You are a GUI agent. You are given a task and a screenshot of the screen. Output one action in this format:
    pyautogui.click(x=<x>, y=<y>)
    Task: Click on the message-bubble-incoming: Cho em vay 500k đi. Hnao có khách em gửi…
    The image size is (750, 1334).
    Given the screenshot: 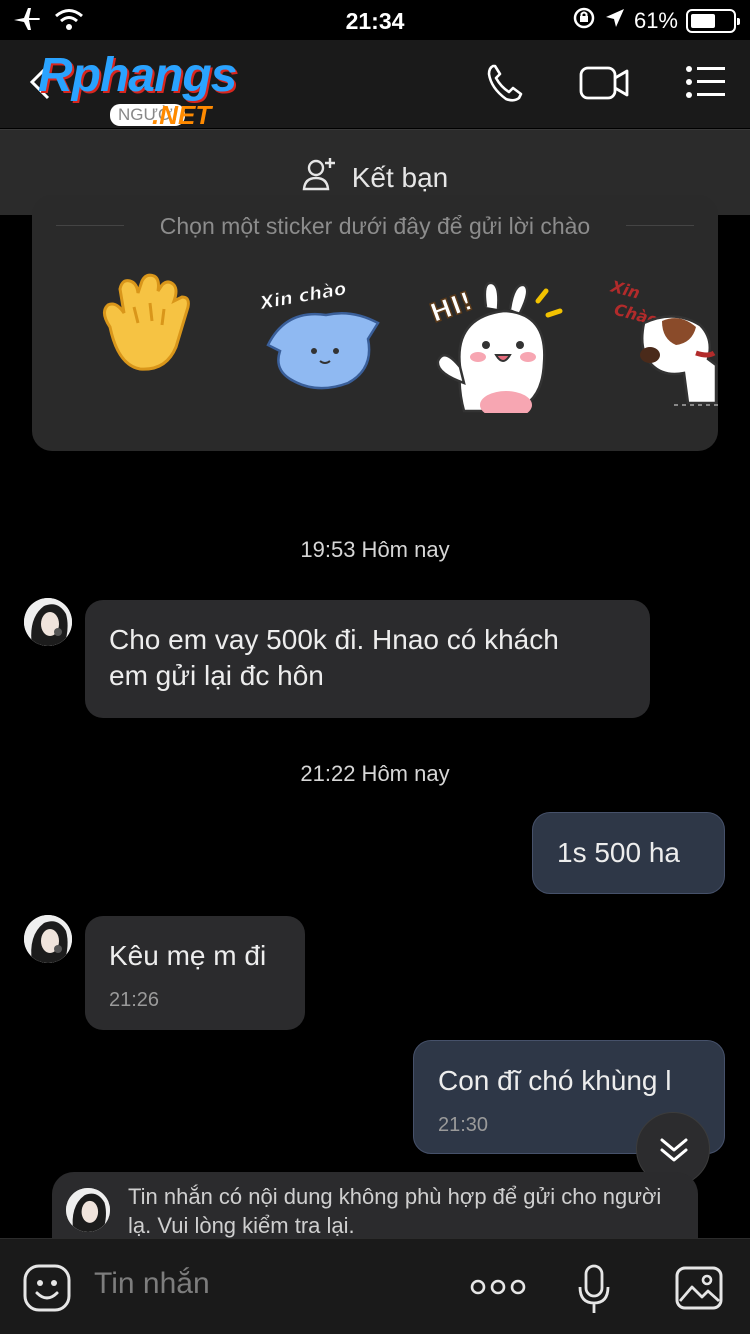 What is the action you would take?
    pyautogui.click(x=367, y=659)
    